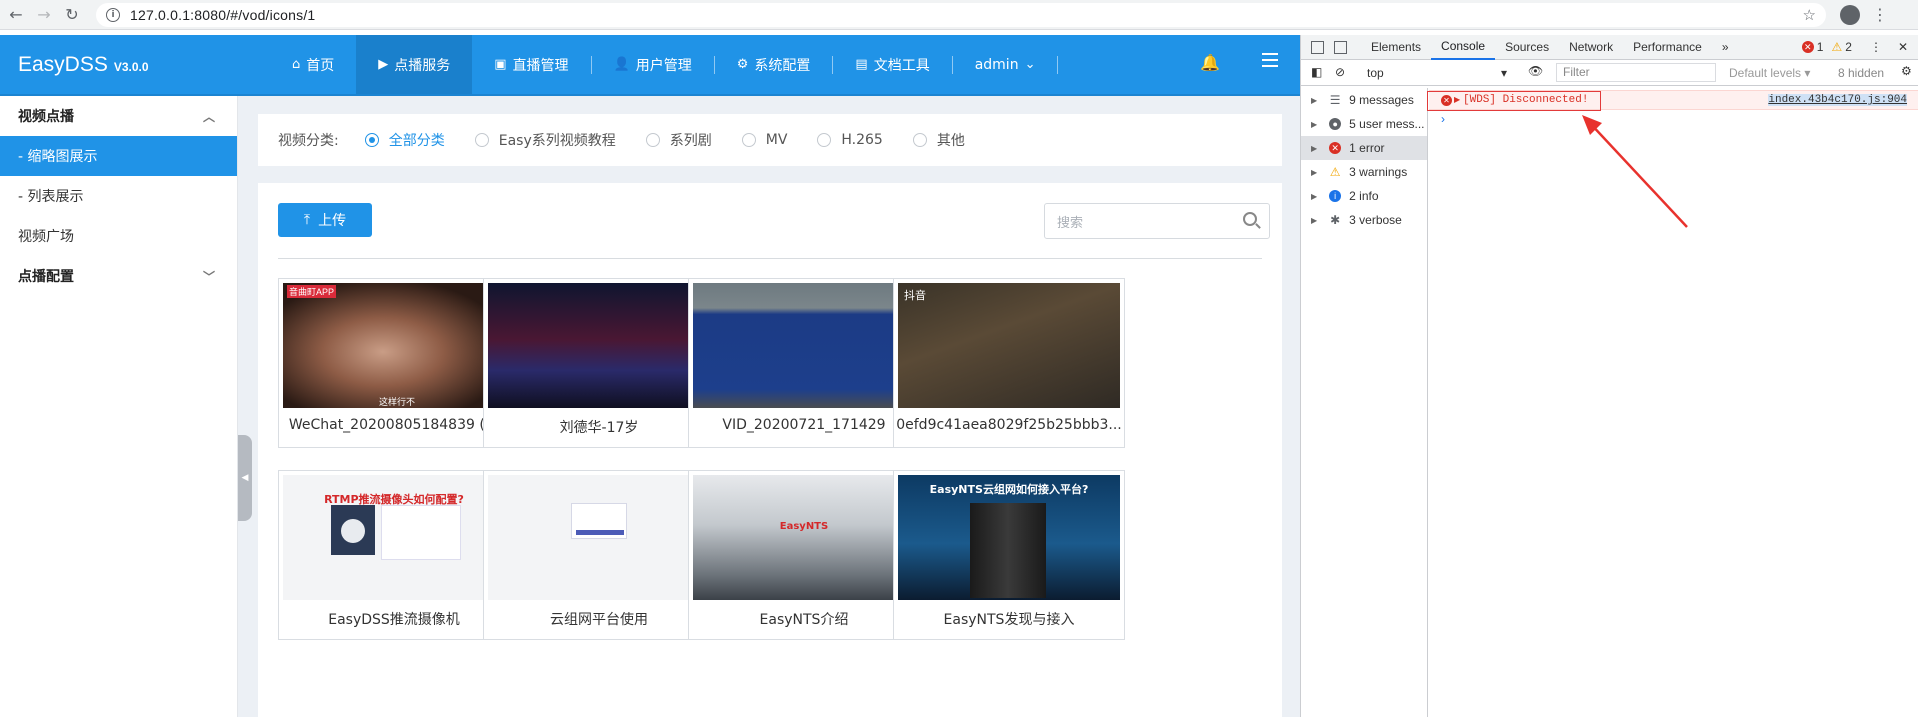 The width and height of the screenshot is (1918, 717). What do you see at coordinates (1820, 47) in the screenshot?
I see `error-count: 1` at bounding box center [1820, 47].